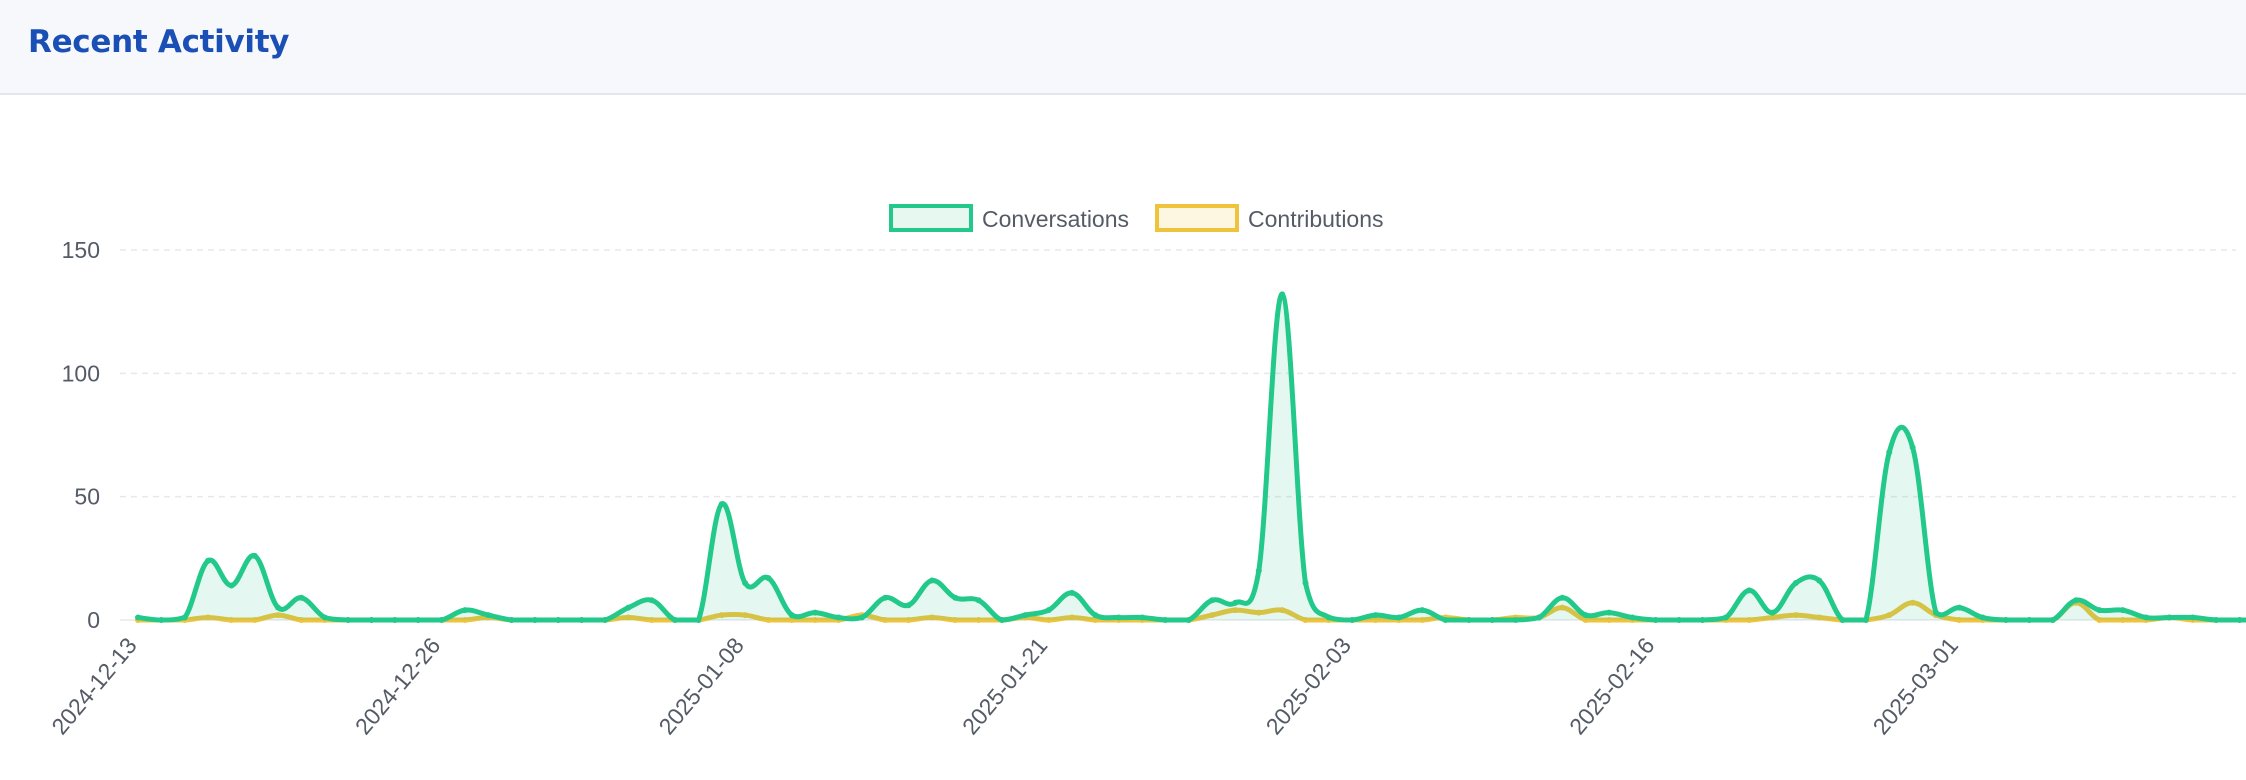 The image size is (2246, 780). Describe the element at coordinates (1316, 219) in the screenshot. I see `legend-label-contributions: Contributions` at that location.